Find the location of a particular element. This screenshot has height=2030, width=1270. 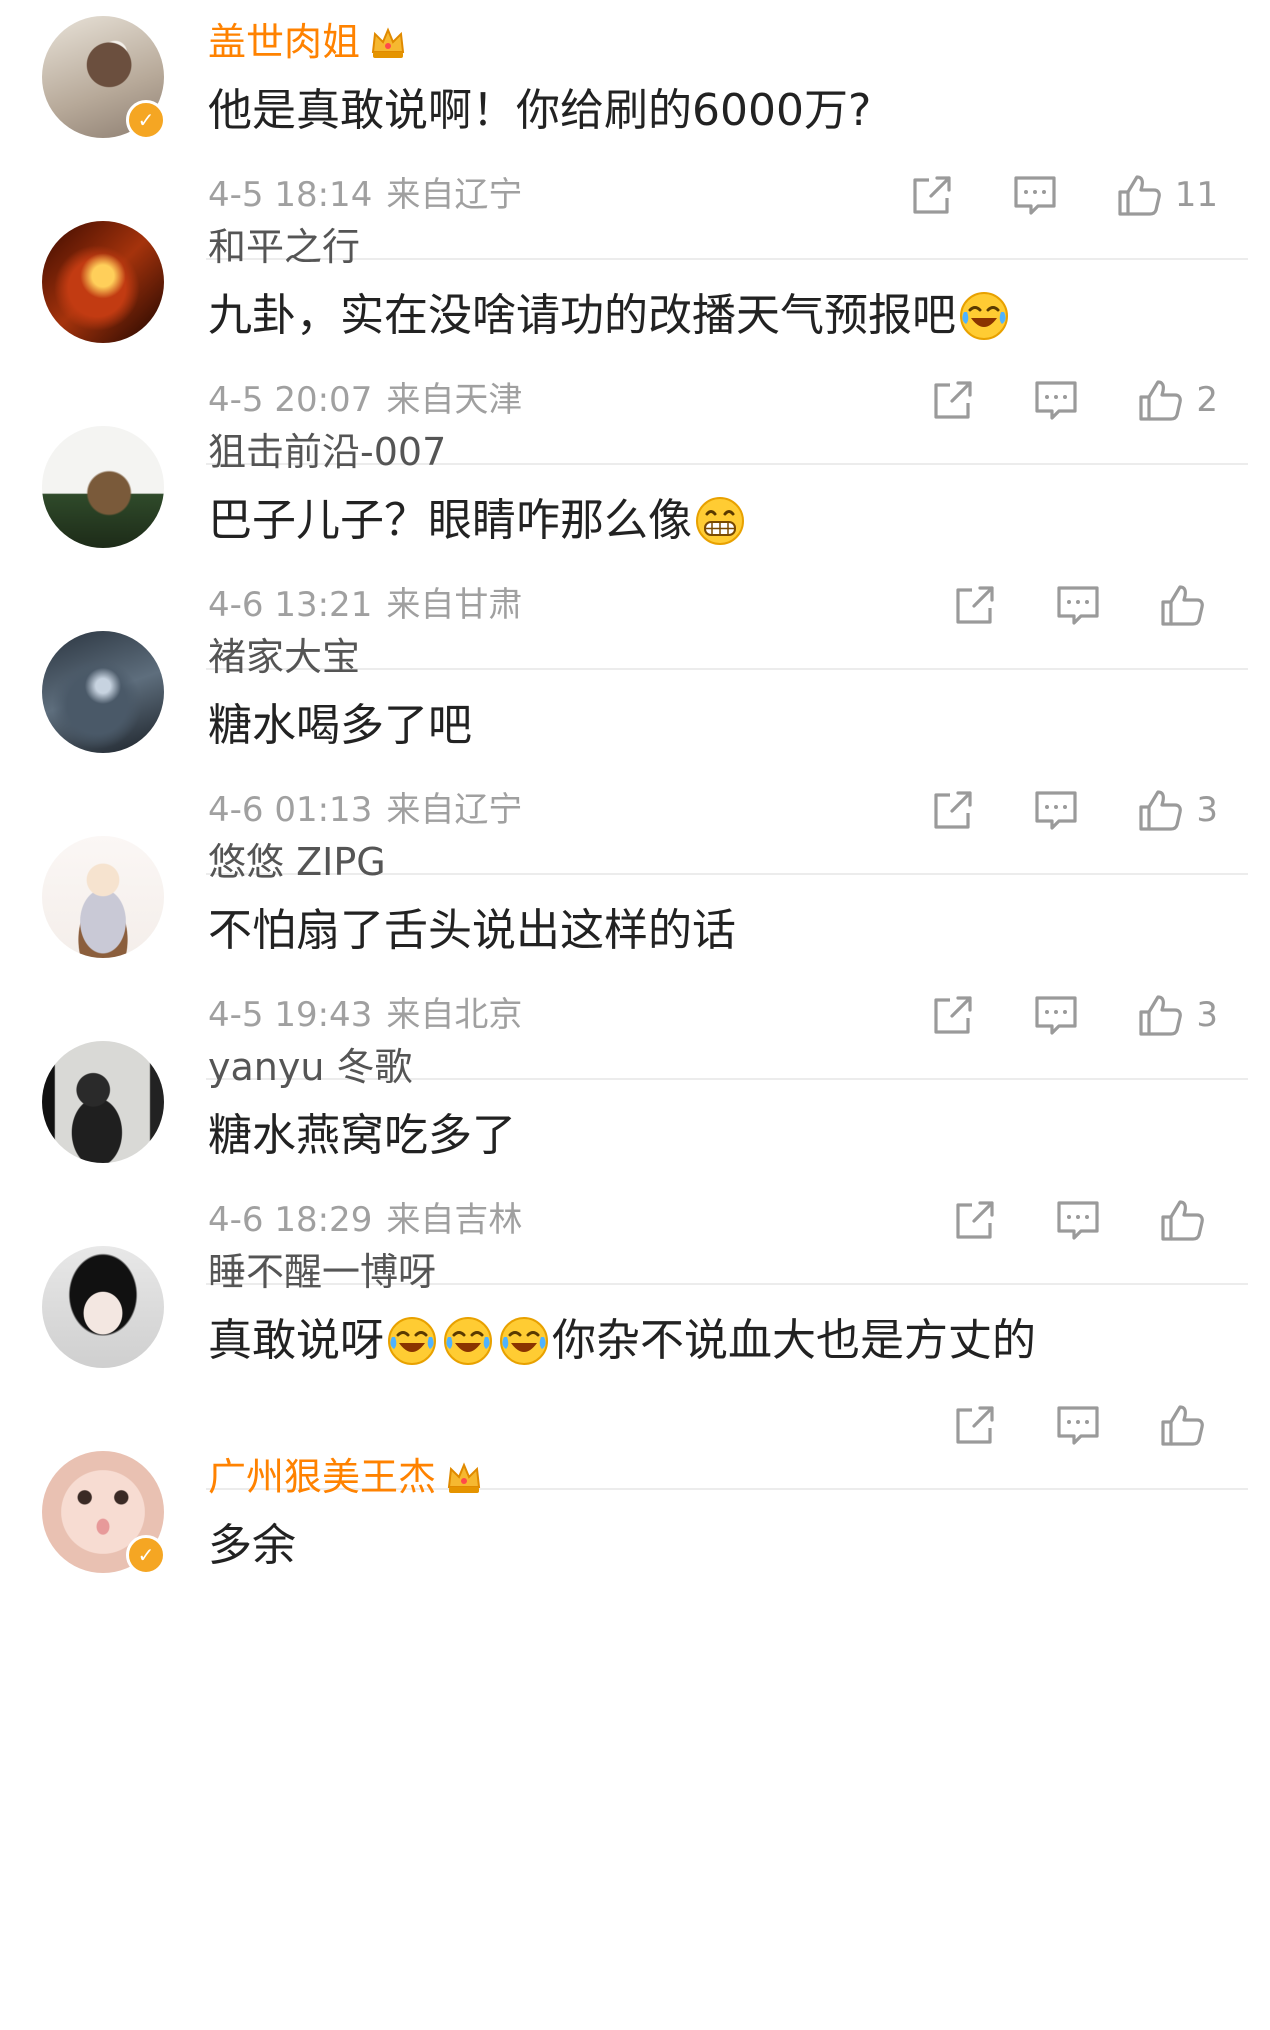

comment-text-segment: 他是真敢说啊！你给刷的6000万? is located at coordinates (540, 110).